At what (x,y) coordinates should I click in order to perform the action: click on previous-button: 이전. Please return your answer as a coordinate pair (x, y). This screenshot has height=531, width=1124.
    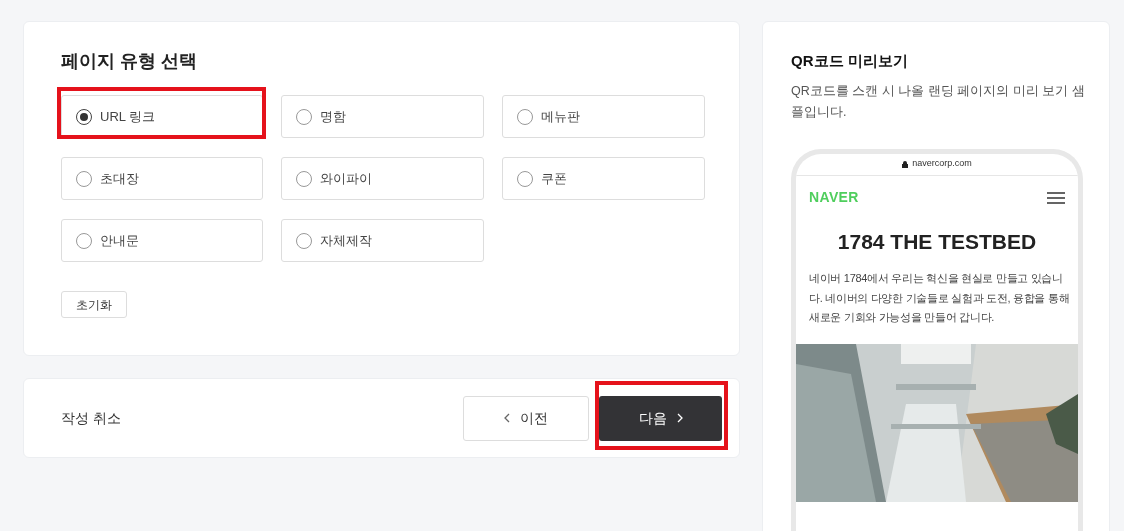
    Looking at the image, I should click on (526, 418).